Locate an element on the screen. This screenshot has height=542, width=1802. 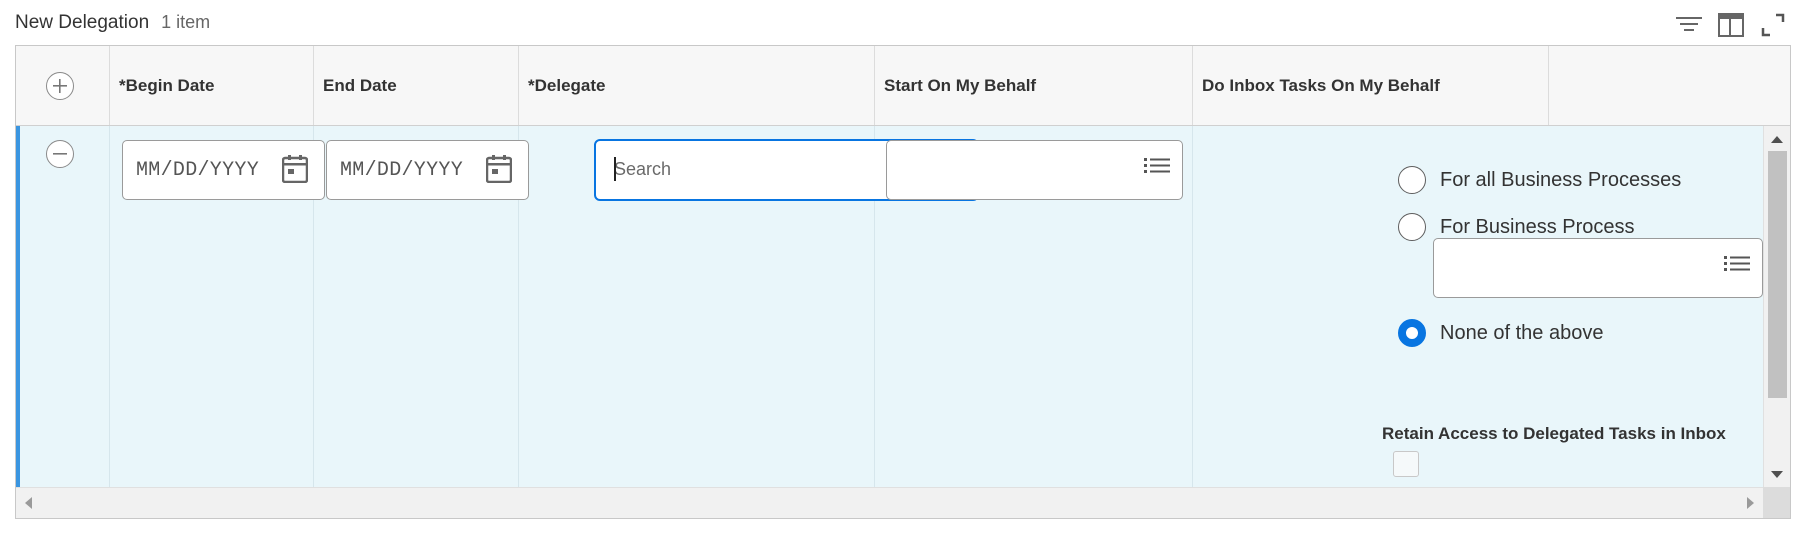
radio-label: For Business Process is located at coordinates (1537, 226).